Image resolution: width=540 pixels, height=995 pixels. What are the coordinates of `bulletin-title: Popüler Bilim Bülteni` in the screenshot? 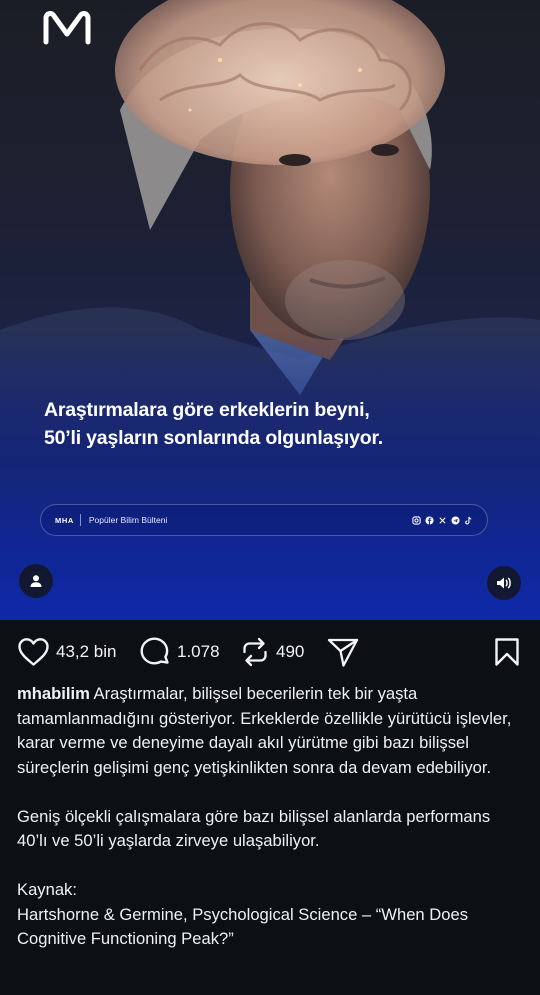 It's located at (128, 520).